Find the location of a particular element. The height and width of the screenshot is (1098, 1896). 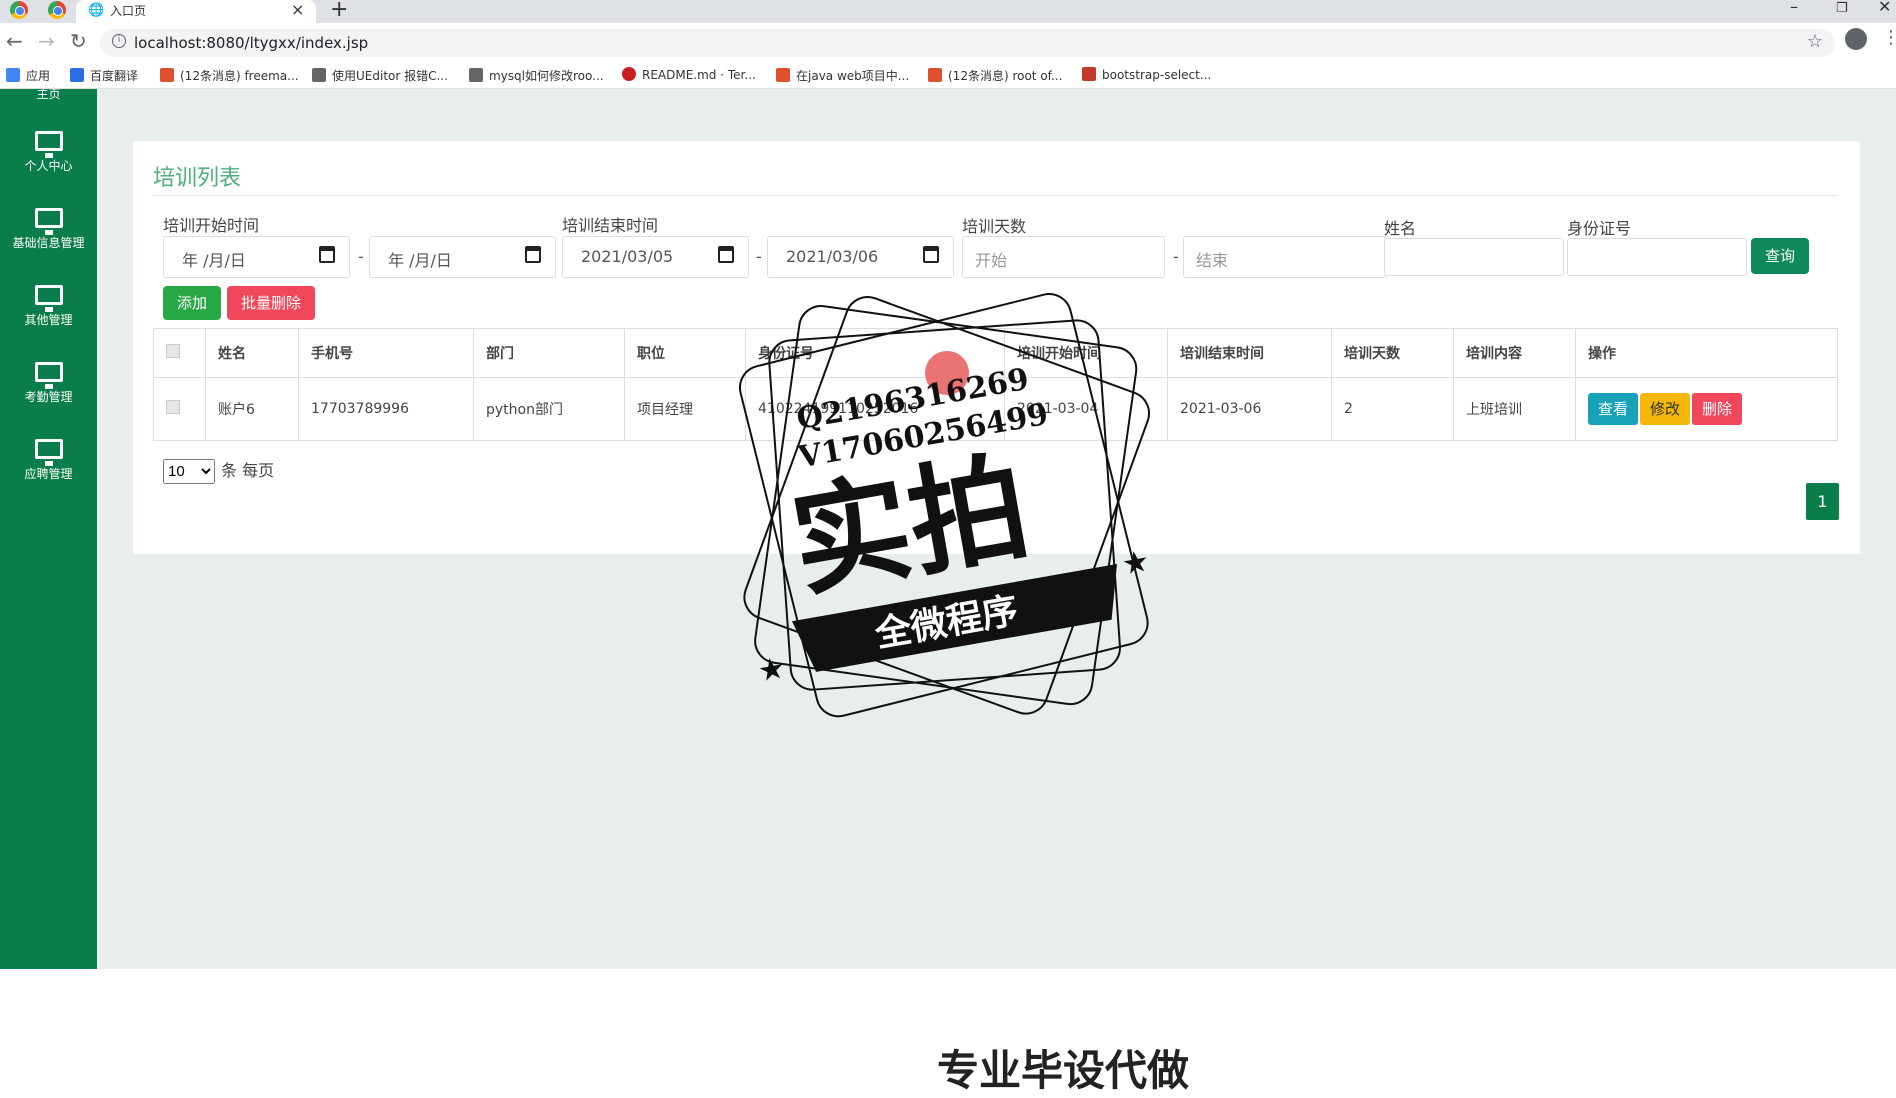

sidebar: 主页 个人中心 基础信息管理 其他管理 考勤管理 应聘管理 is located at coordinates (48, 529).